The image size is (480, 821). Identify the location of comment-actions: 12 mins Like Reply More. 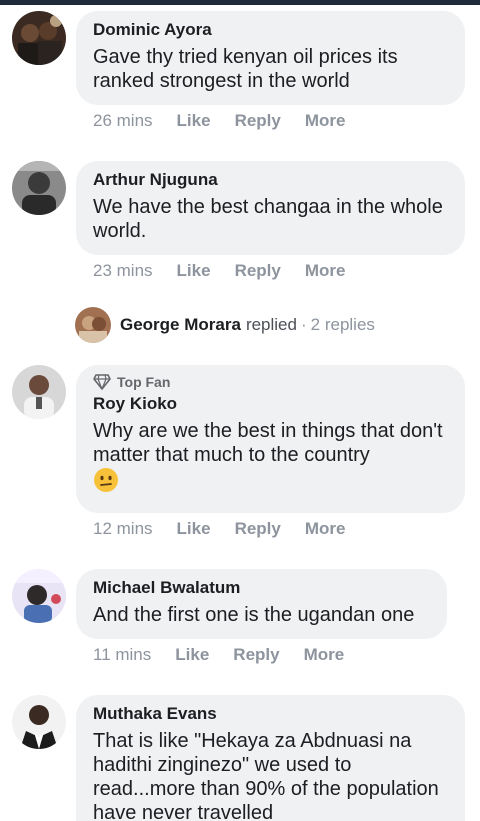
(231, 529).